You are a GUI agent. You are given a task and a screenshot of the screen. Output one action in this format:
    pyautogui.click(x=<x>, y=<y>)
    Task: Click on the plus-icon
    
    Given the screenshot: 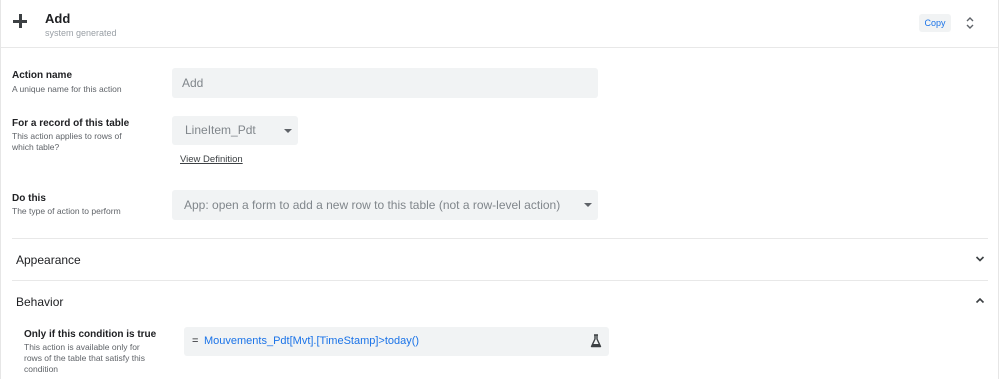 What is the action you would take?
    pyautogui.click(x=20, y=21)
    